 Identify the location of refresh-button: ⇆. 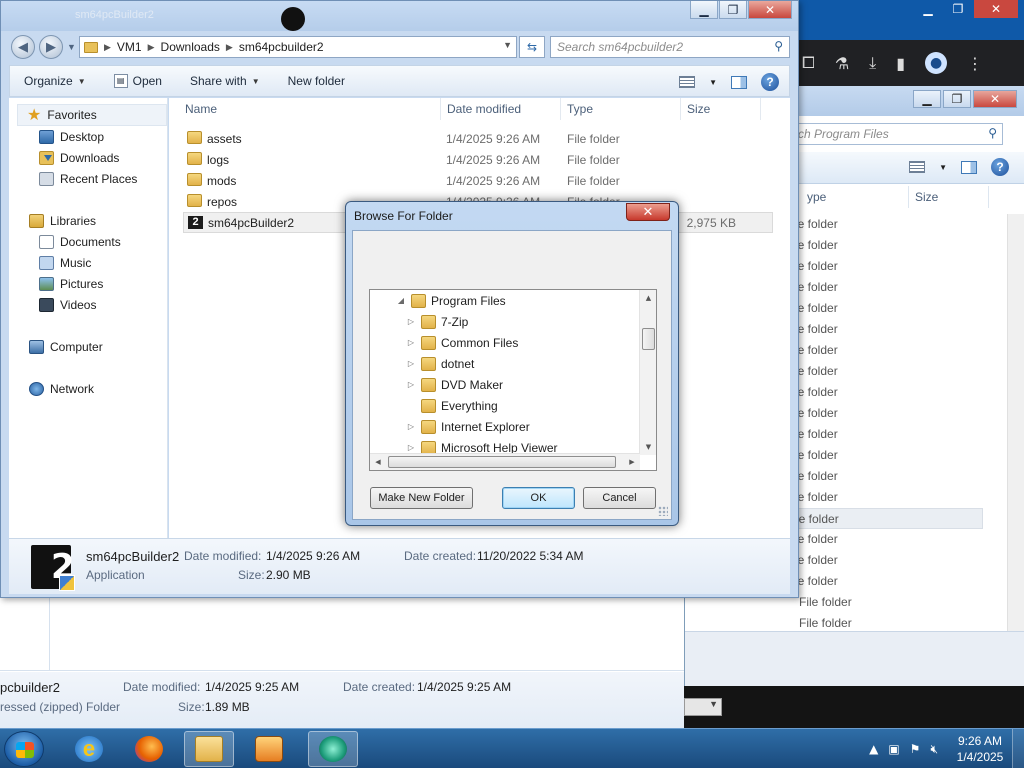
(532, 47).